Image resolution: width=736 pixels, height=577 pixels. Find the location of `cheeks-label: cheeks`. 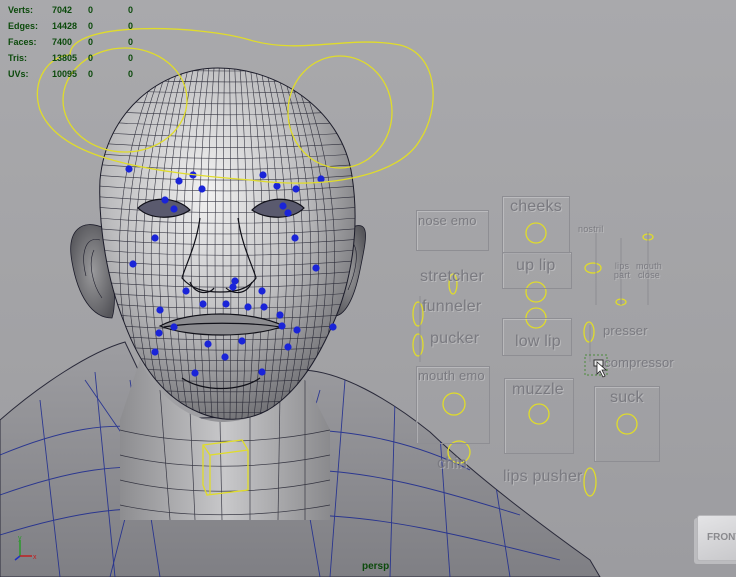

cheeks-label: cheeks is located at coordinates (536, 206).